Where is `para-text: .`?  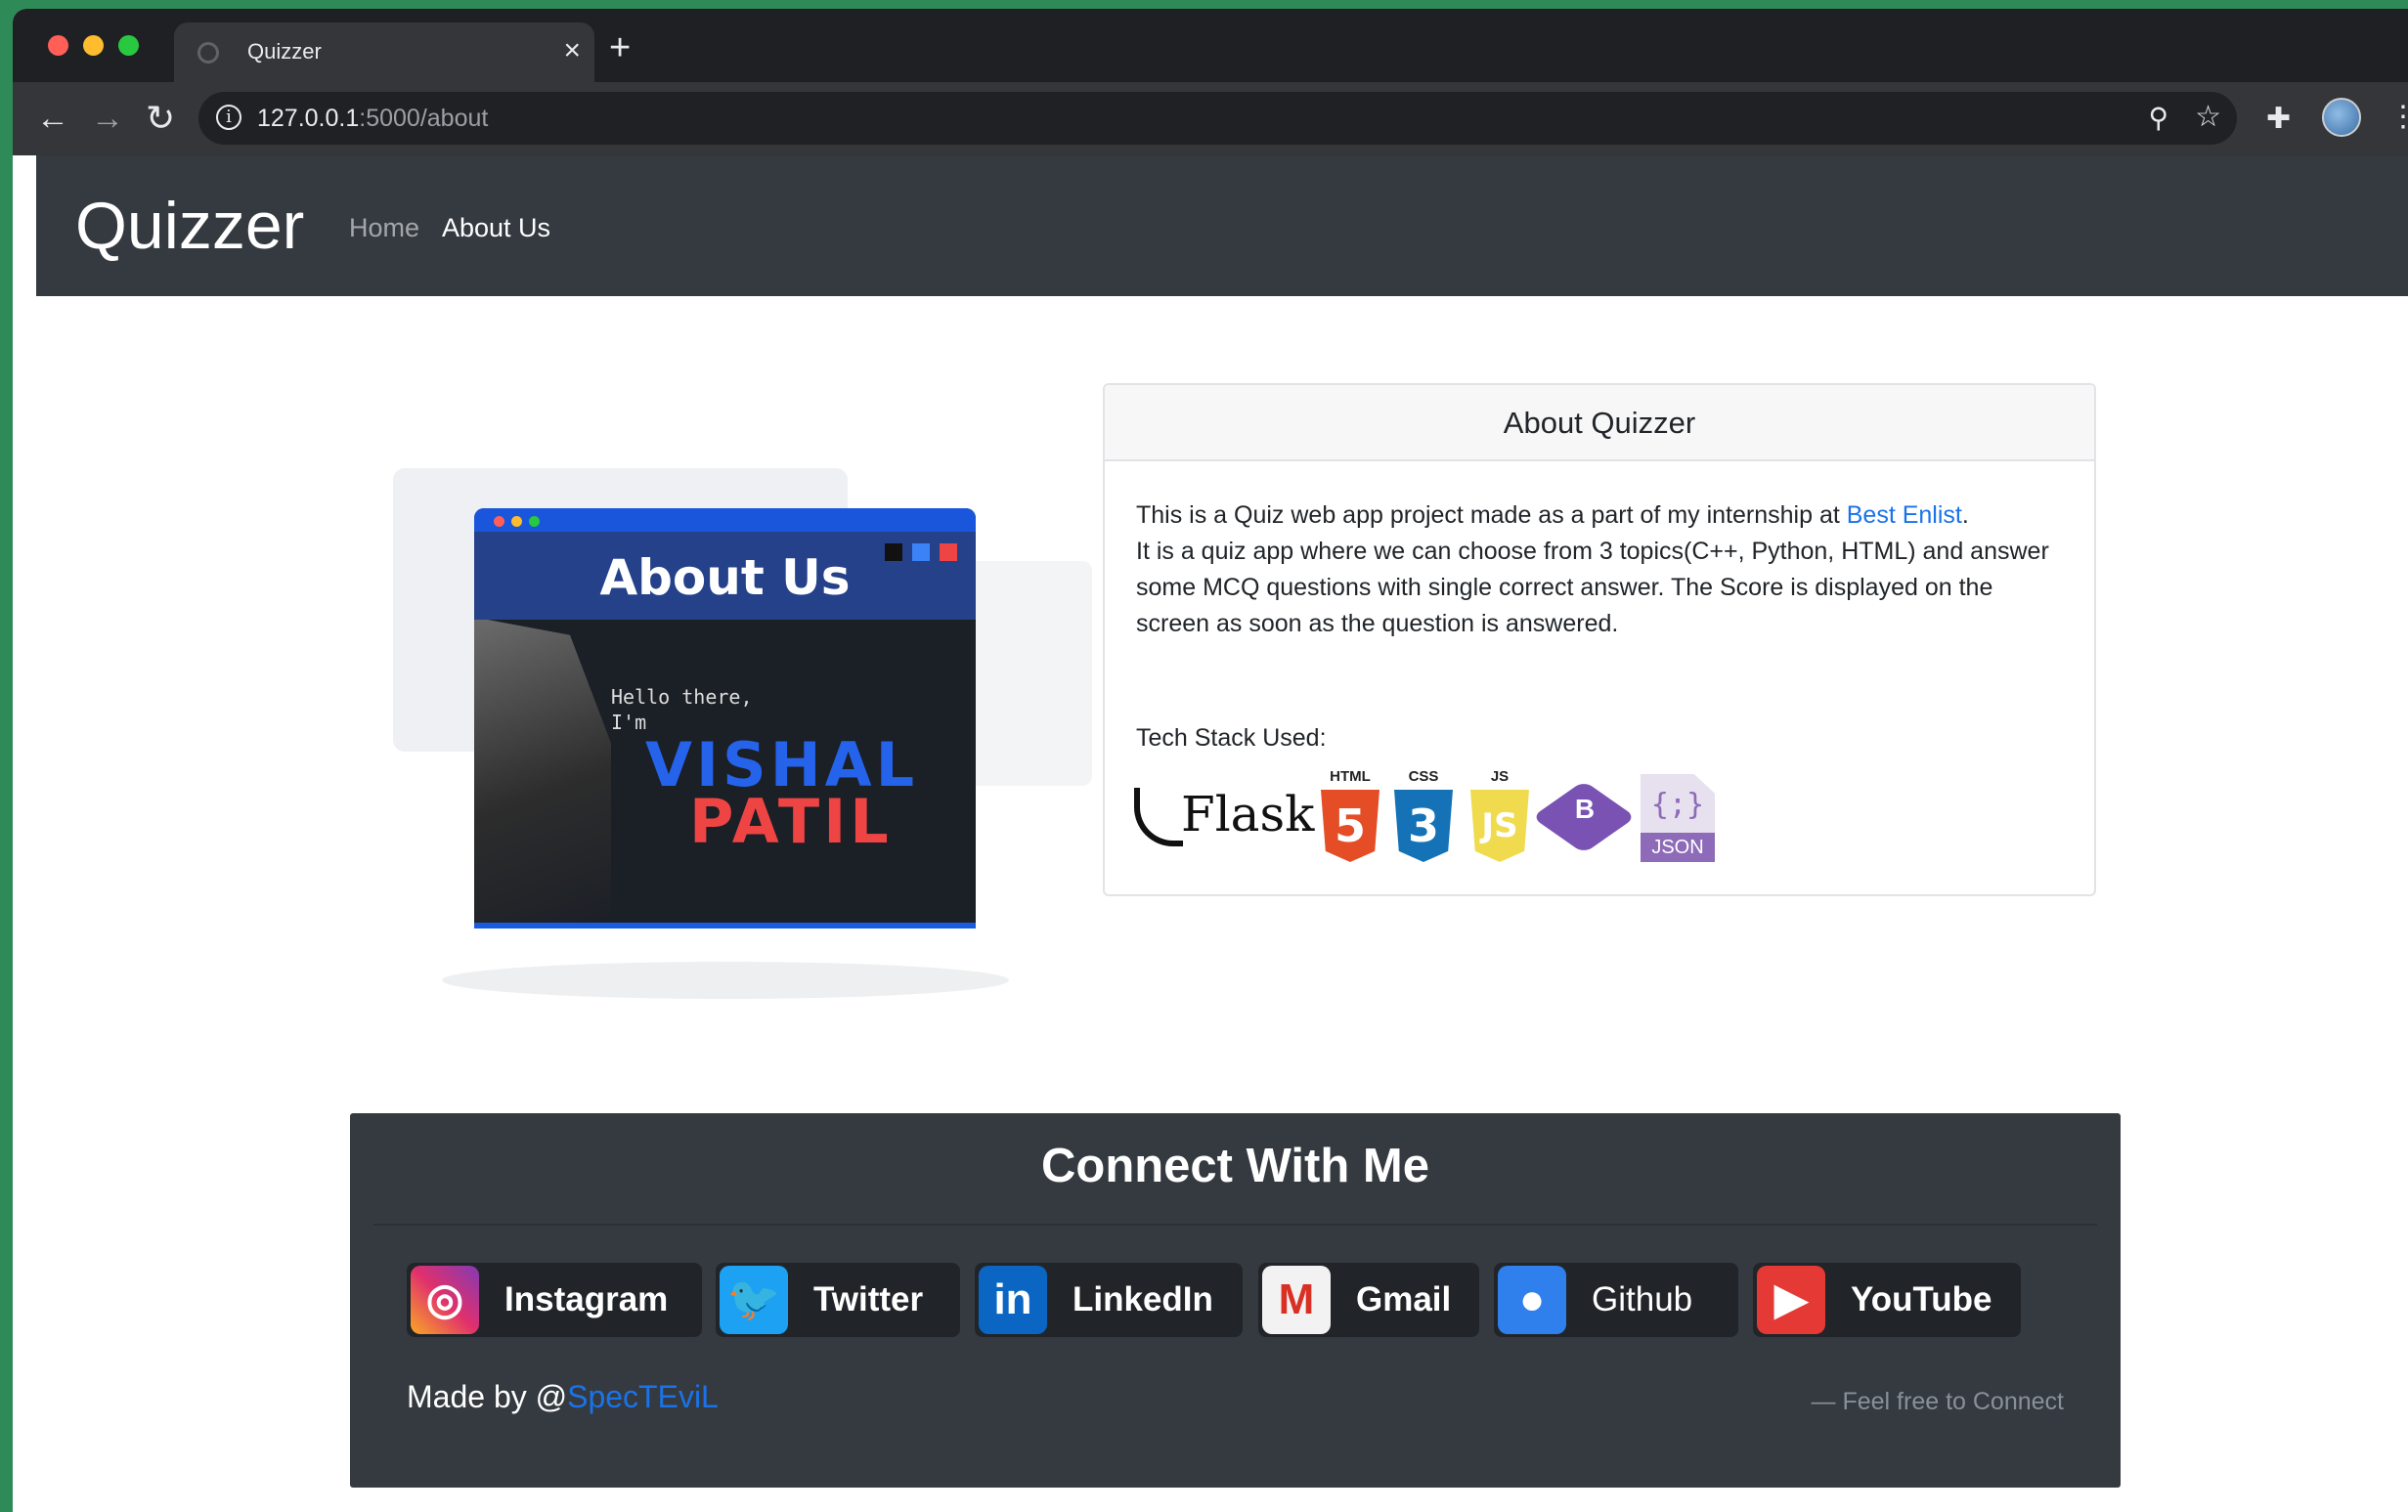 para-text: . is located at coordinates (1965, 515).